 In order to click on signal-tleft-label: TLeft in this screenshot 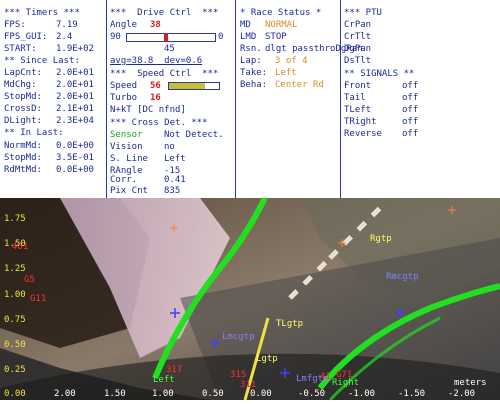, I will do `click(358, 110)`.